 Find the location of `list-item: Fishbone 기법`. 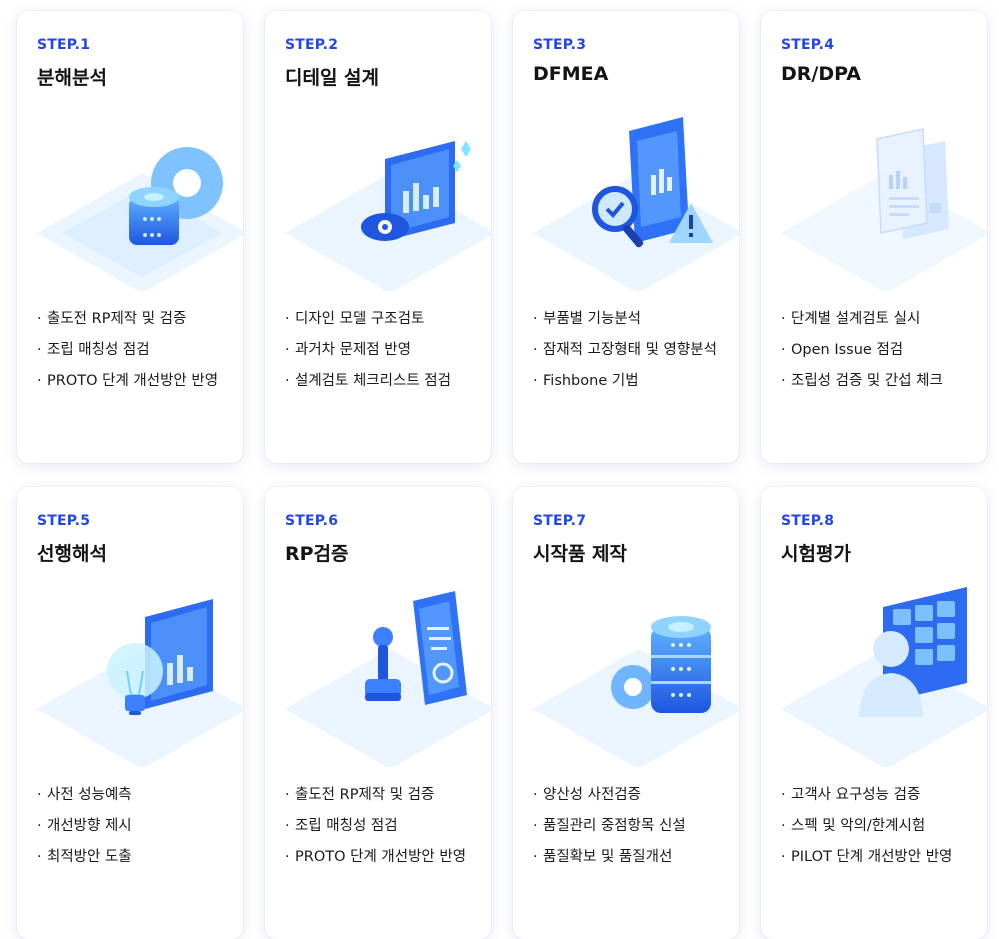

list-item: Fishbone 기법 is located at coordinates (633, 381).